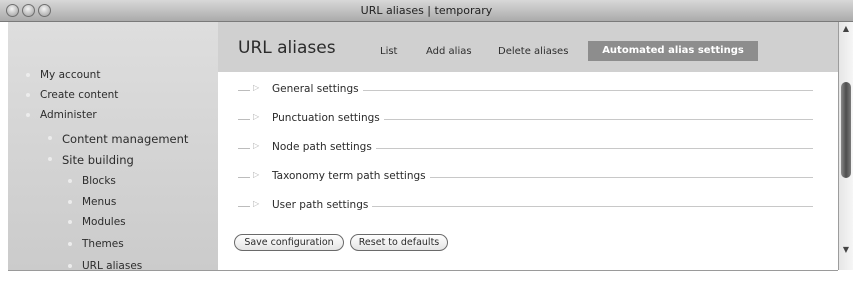  What do you see at coordinates (423, 281) in the screenshot?
I see `window-bottom-edge` at bounding box center [423, 281].